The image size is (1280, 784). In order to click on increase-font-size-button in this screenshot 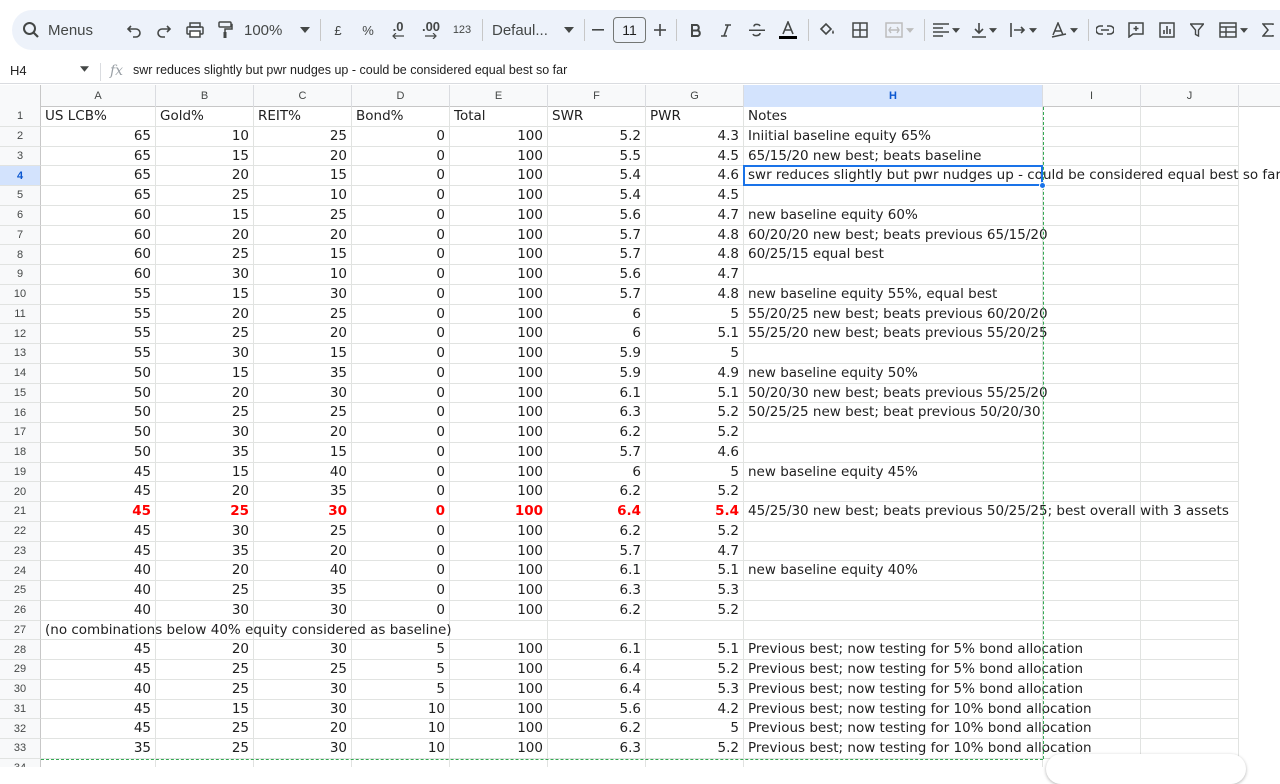, I will do `click(660, 30)`.